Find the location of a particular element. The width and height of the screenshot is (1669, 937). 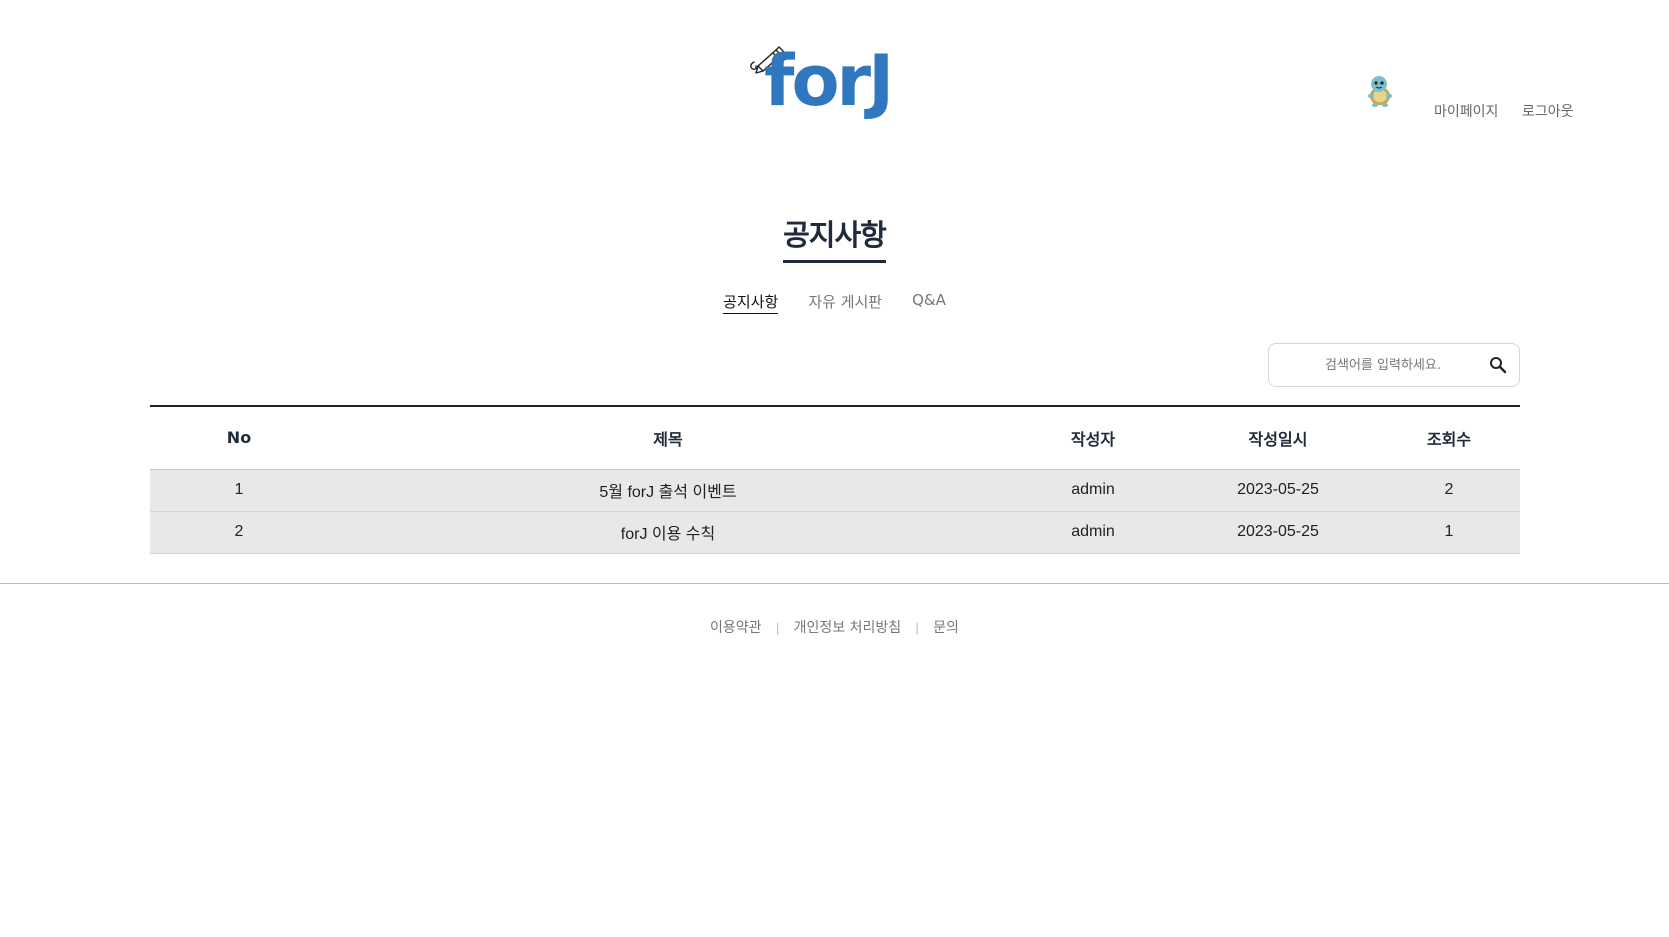

table-header-row: No 제목 작성자 작성일시 조회수 is located at coordinates (835, 438).